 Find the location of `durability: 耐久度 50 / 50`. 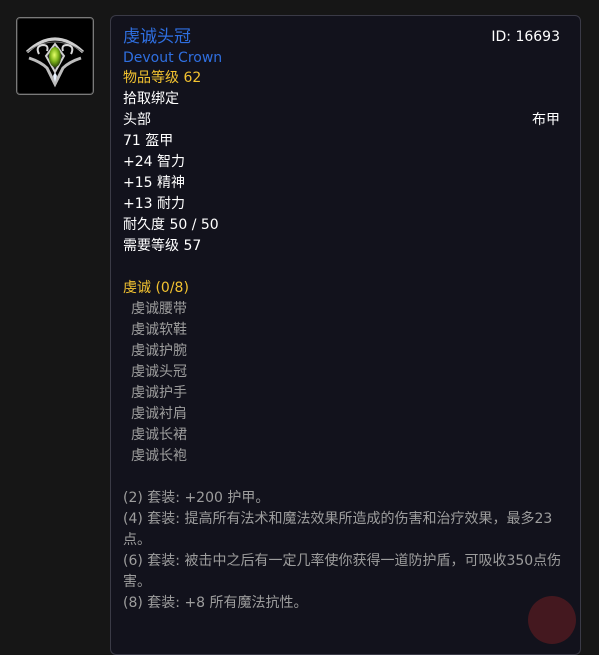

durability: 耐久度 50 / 50 is located at coordinates (171, 225).